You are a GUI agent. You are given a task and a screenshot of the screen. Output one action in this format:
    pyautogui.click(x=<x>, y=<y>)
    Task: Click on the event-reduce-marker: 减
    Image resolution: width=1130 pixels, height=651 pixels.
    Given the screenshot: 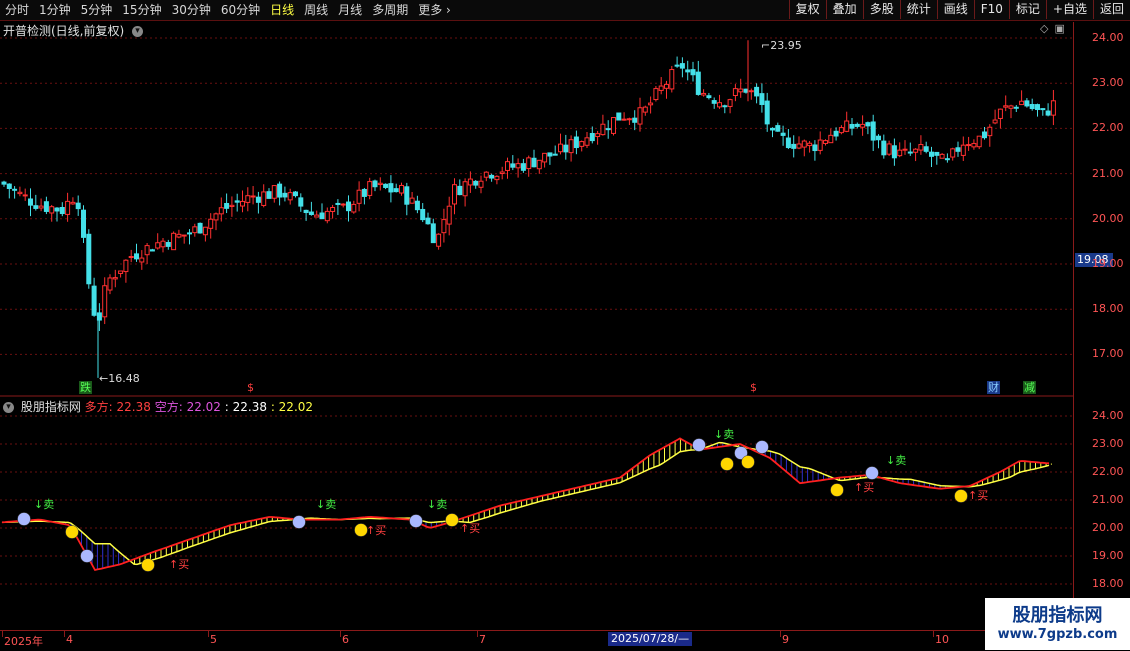 What is the action you would take?
    pyautogui.click(x=1029, y=387)
    